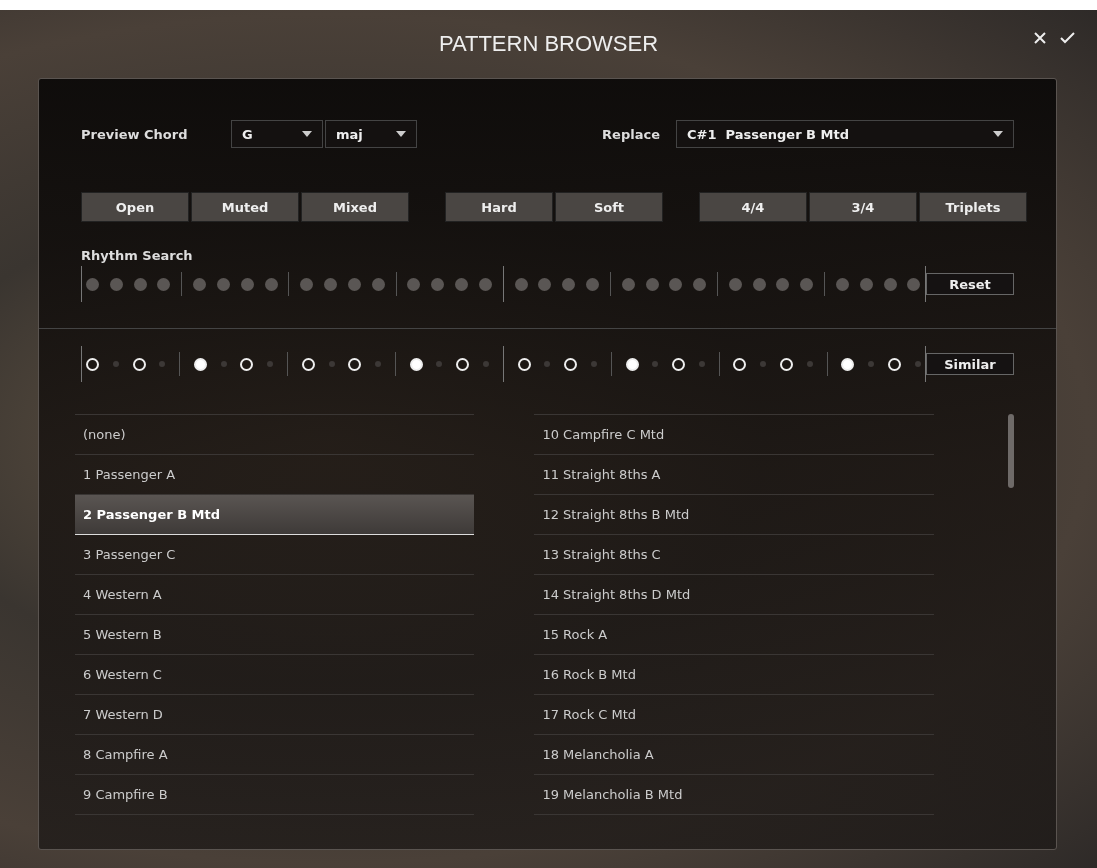 The width and height of the screenshot is (1097, 868). I want to click on filter-button: 3/4, so click(863, 207).